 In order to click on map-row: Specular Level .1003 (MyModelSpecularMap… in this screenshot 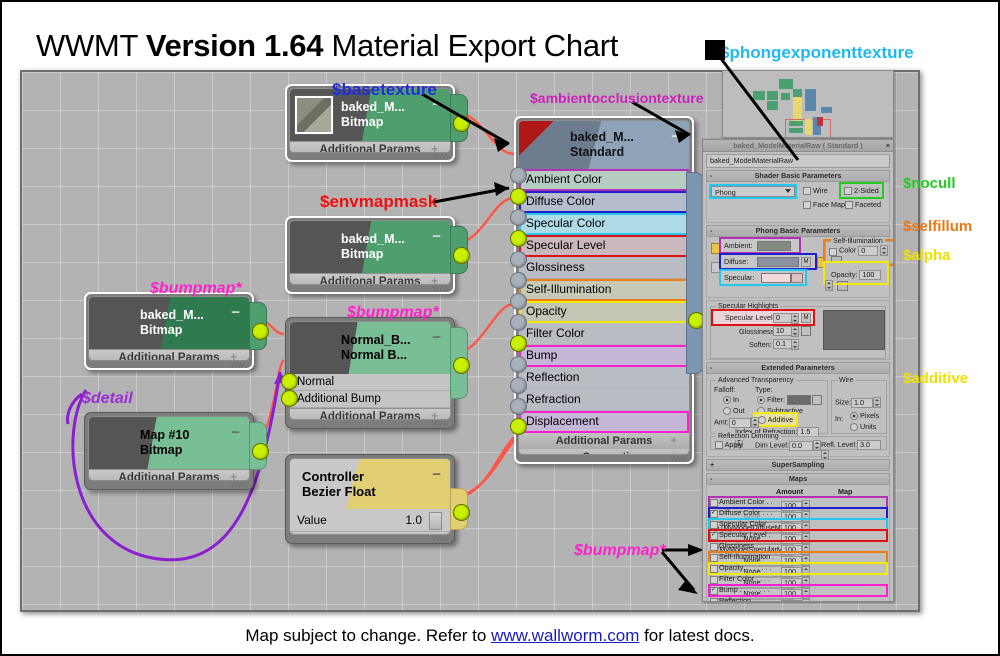, I will do `click(798, 542)`.